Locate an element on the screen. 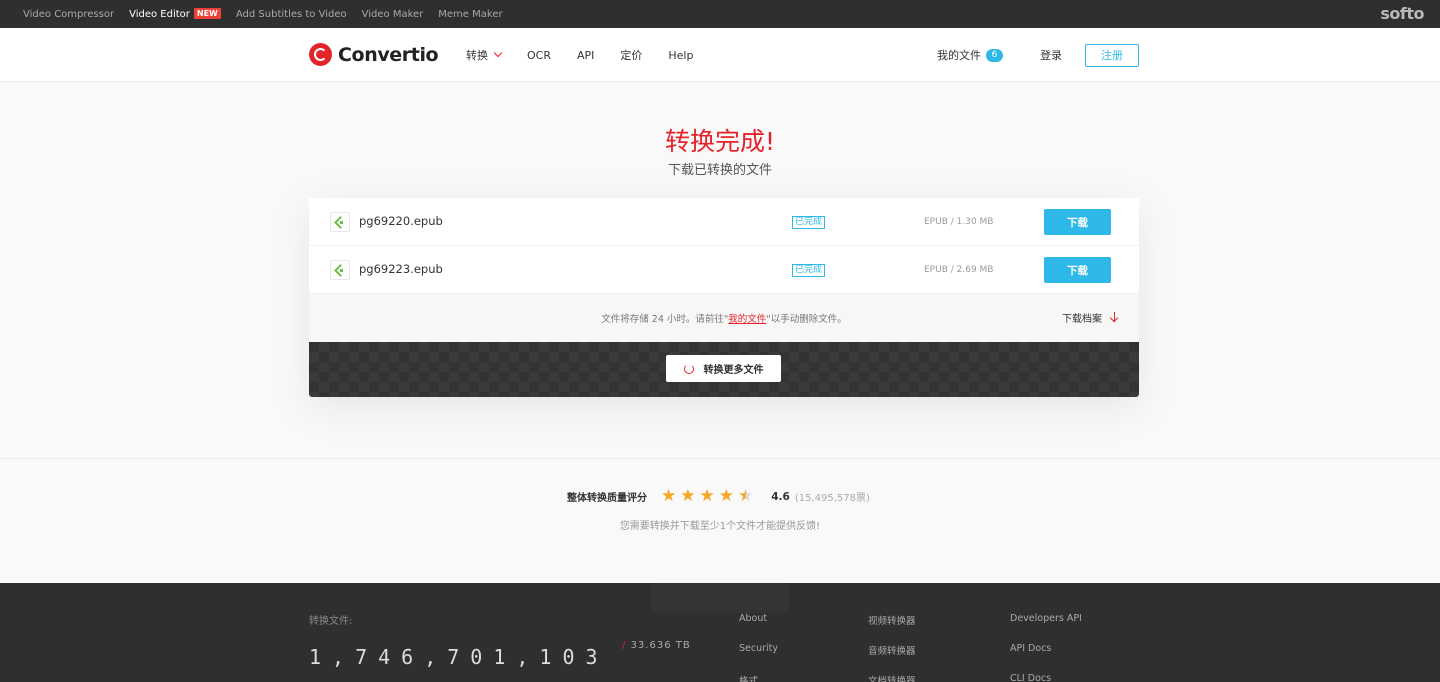 Image resolution: width=1440 pixels, height=682 pixels. footer-column-converters: 视频转换器 音频转换器 文档转换器 is located at coordinates (892, 647).